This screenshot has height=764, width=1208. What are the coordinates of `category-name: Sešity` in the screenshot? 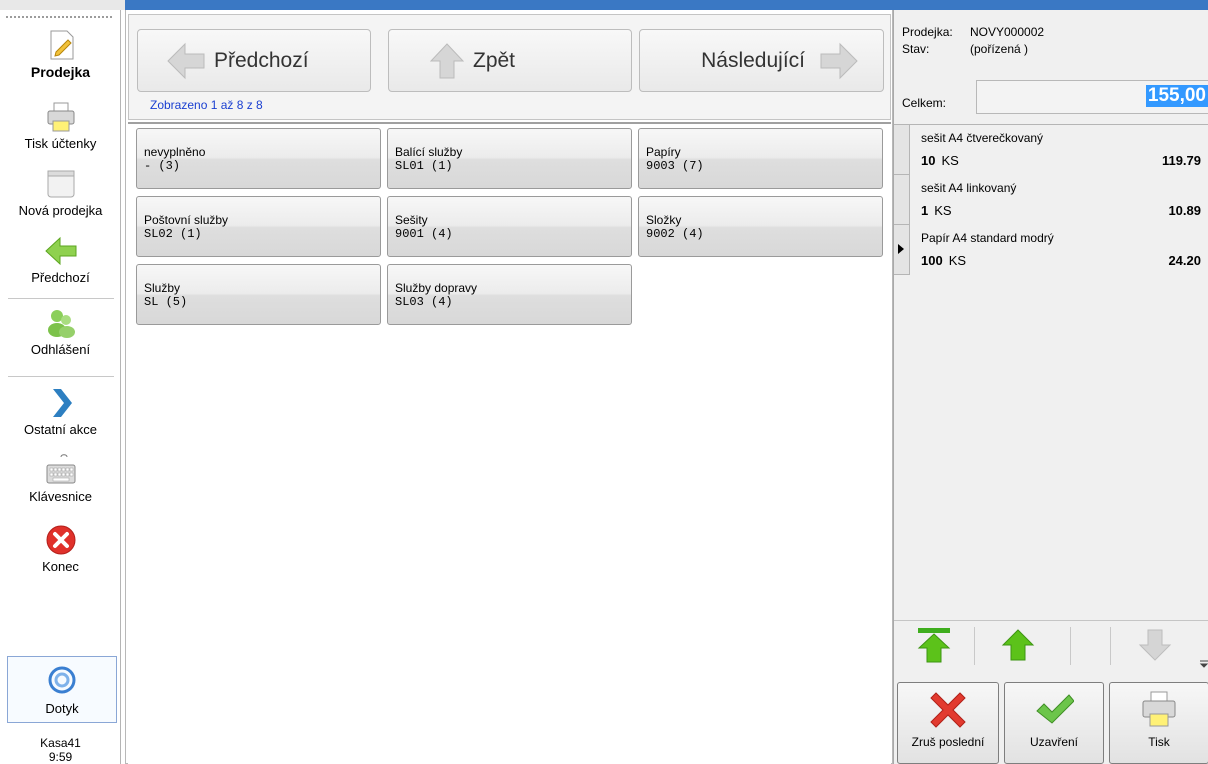 It's located at (411, 220).